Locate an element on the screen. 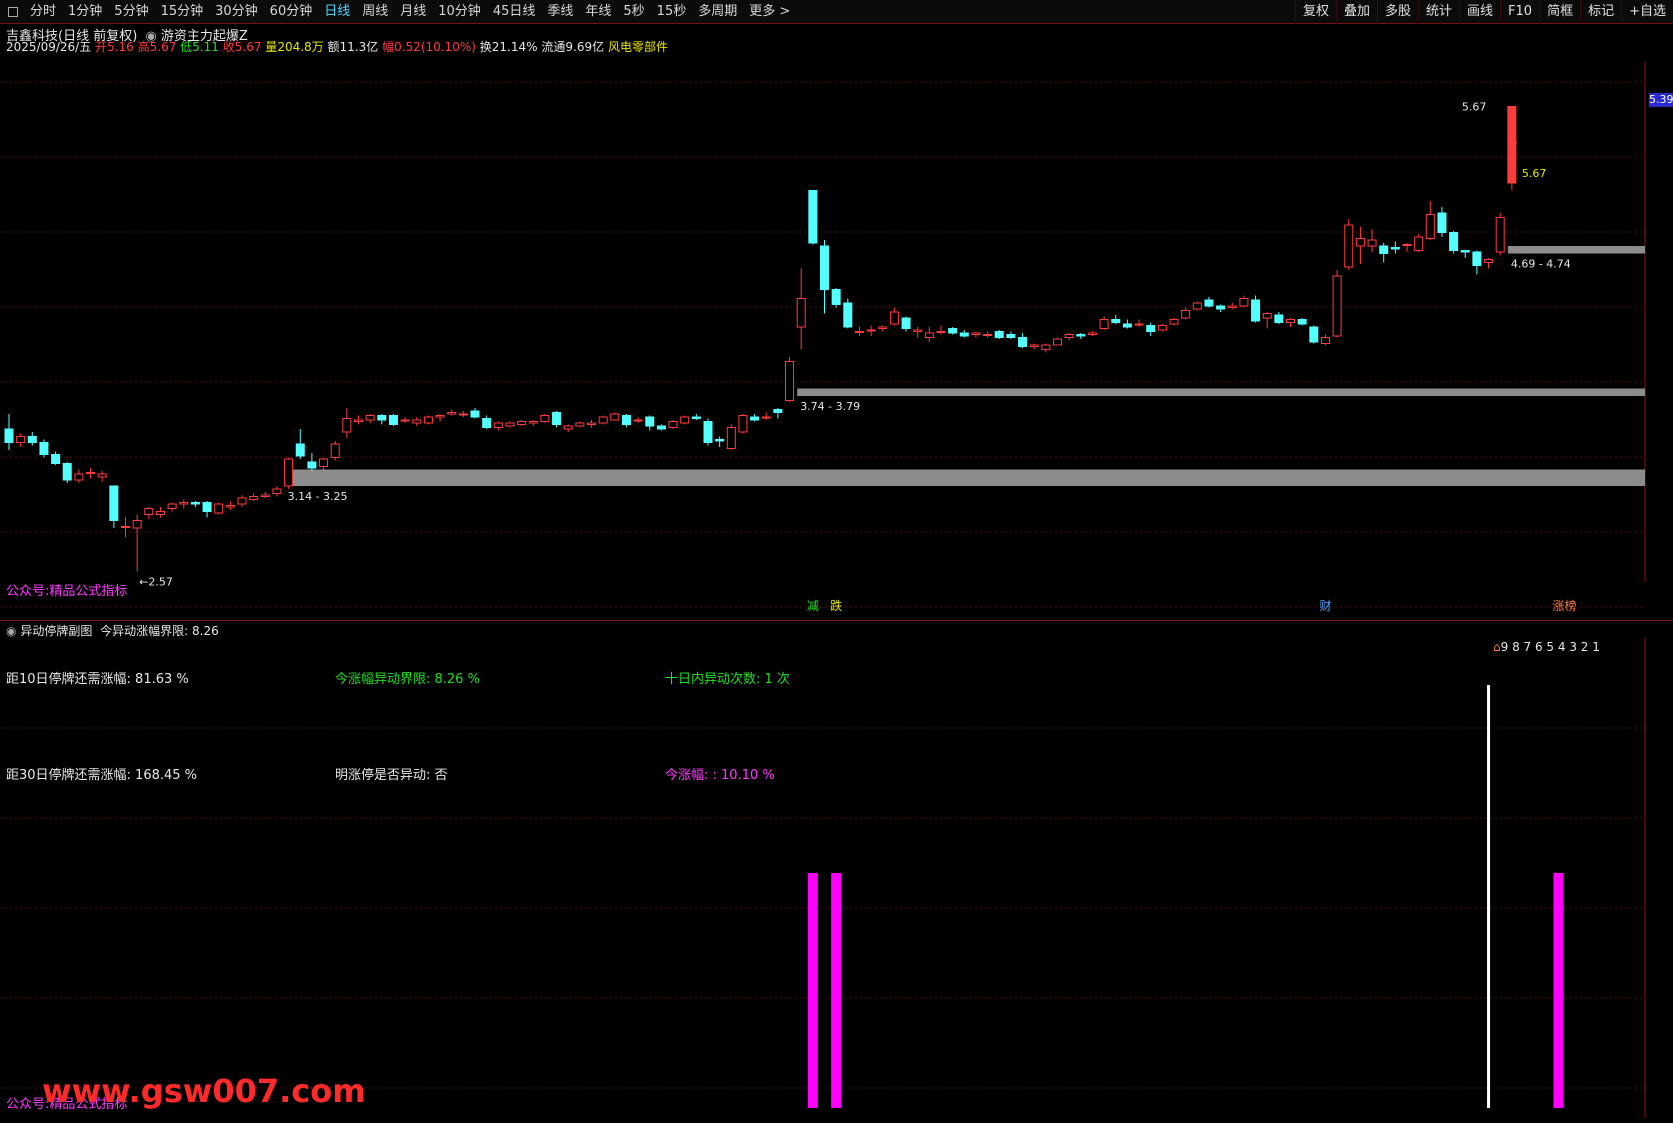 Image resolution: width=1673 pixels, height=1123 pixels. panel-toggle-icon is located at coordinates (13, 11).